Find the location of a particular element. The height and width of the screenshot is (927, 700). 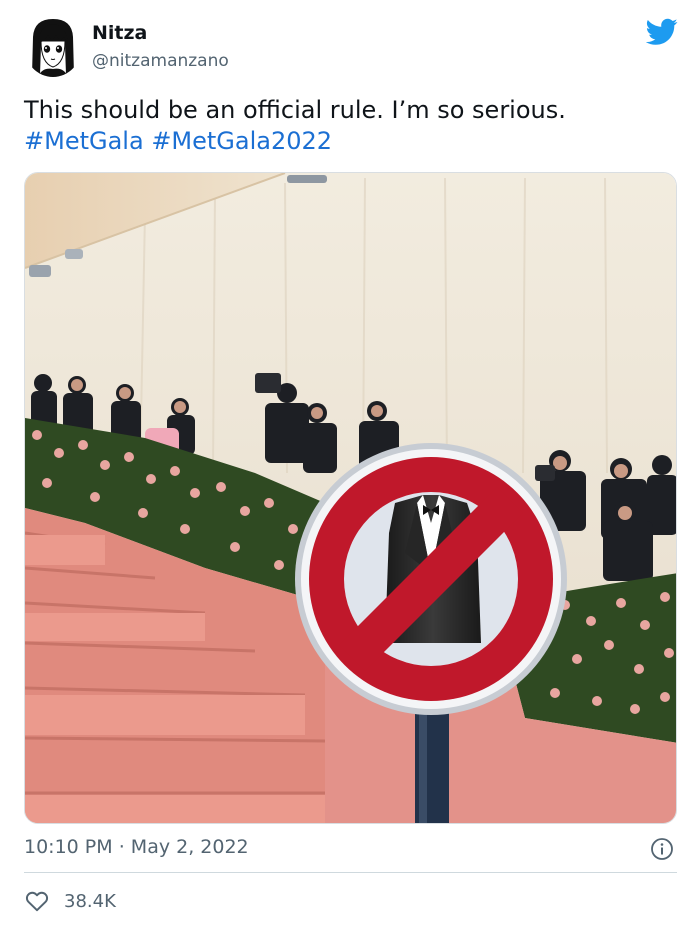

anime-girl-avatar-icon is located at coordinates (53, 46).